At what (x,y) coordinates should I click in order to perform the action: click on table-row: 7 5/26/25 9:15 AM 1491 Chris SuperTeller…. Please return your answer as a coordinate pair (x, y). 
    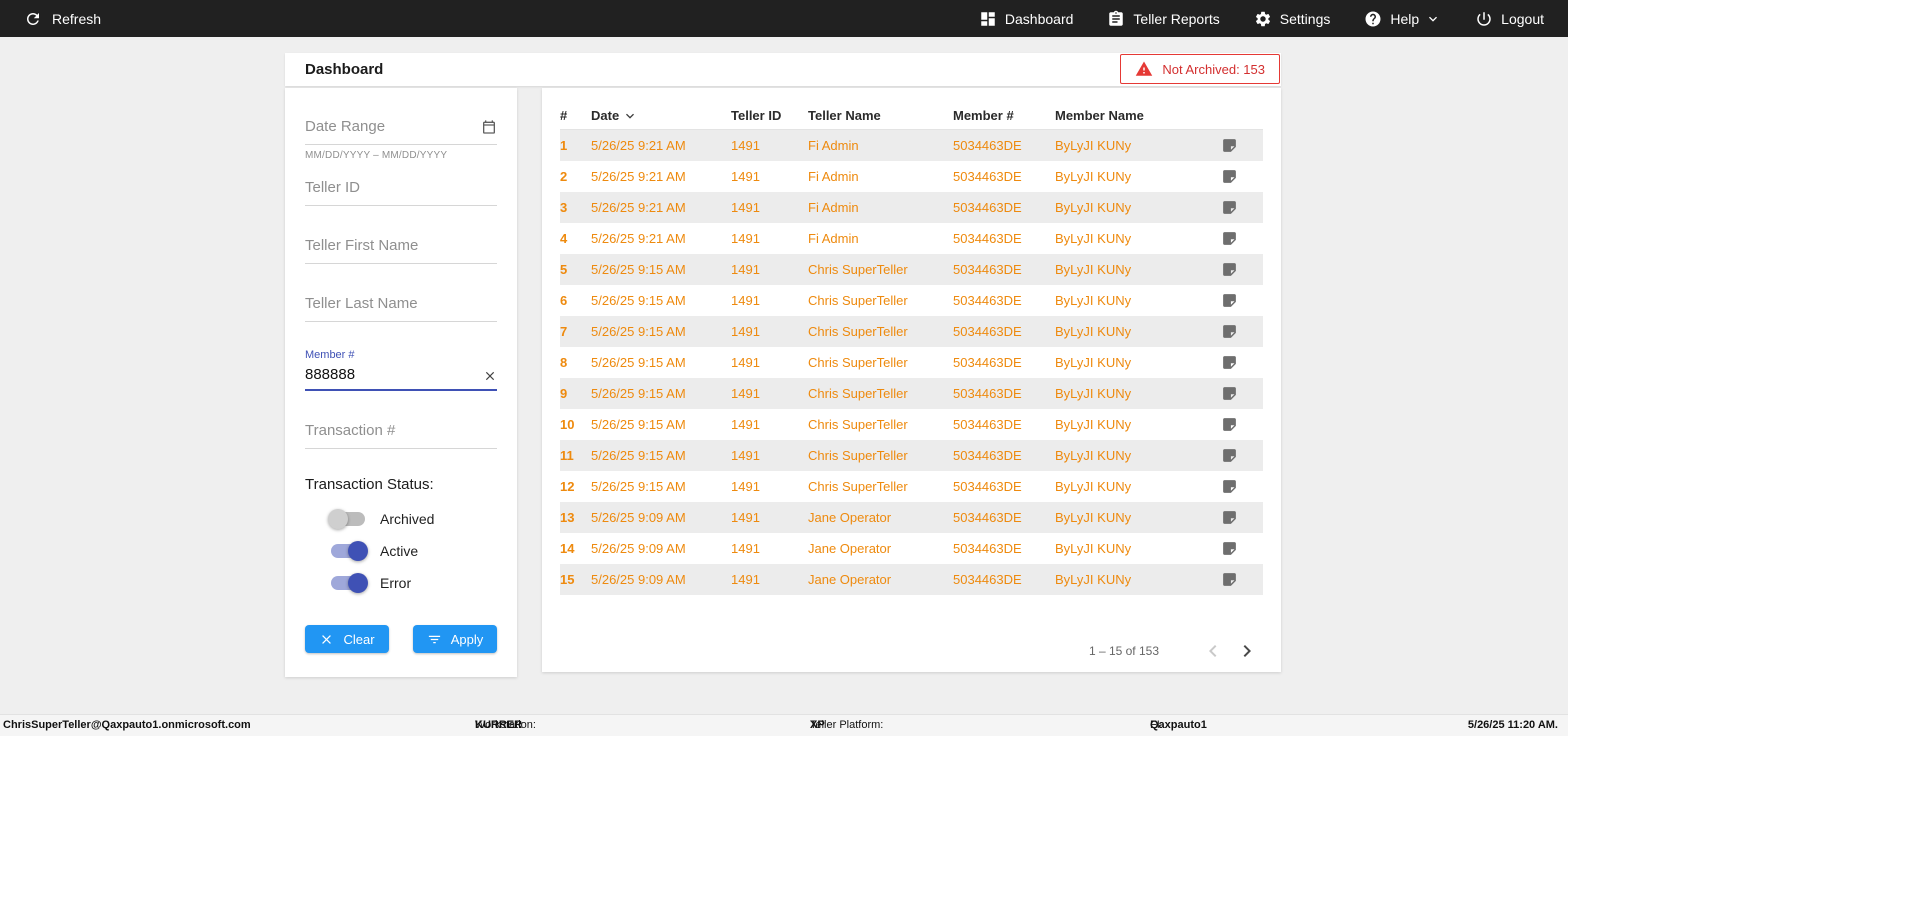
    Looking at the image, I should click on (911, 331).